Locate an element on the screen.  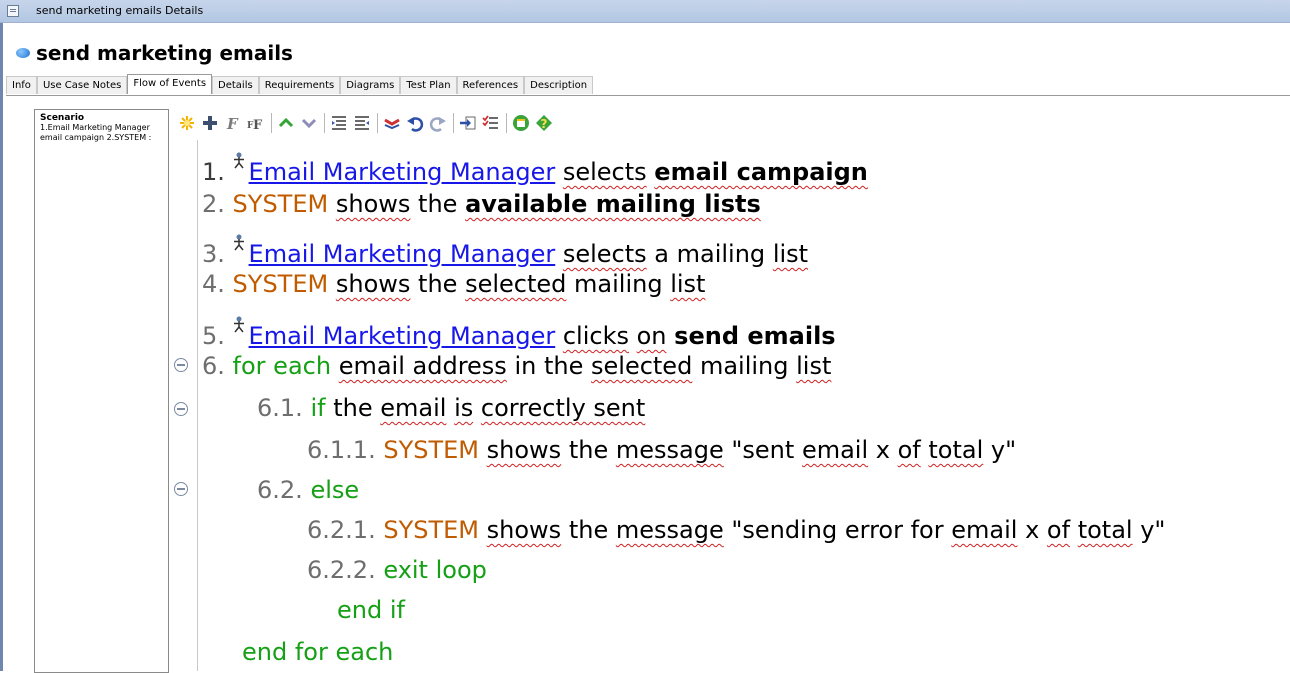
step-number: 6. is located at coordinates (213, 366).